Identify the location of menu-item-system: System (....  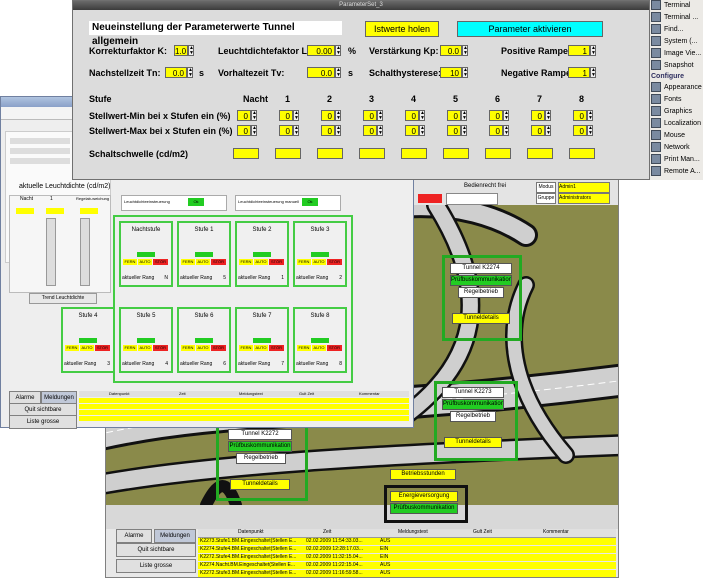
(677, 42).